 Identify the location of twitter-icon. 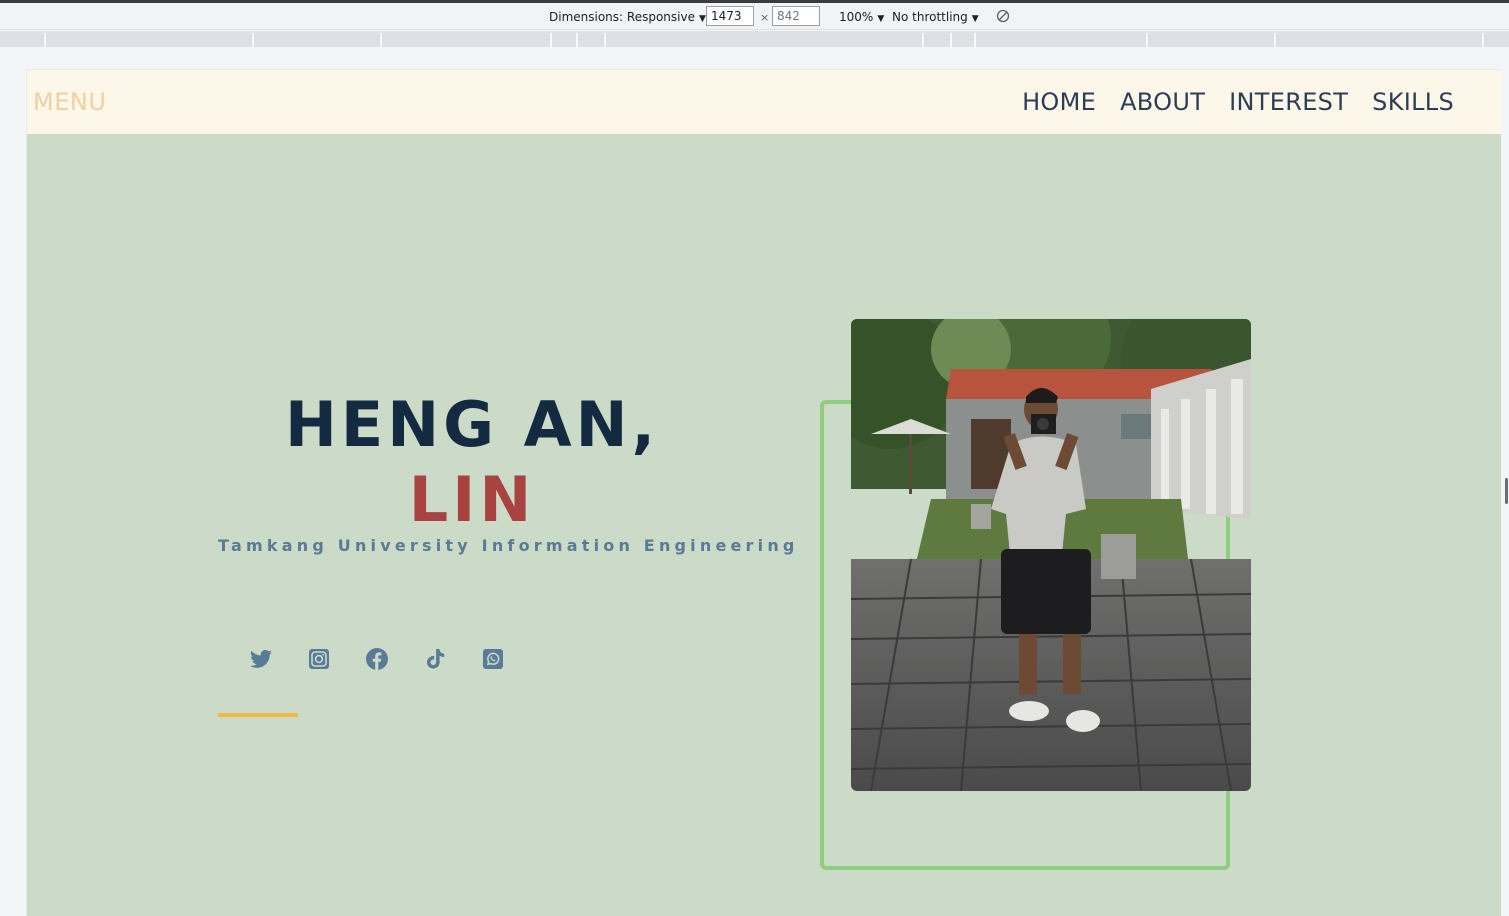
(261, 659).